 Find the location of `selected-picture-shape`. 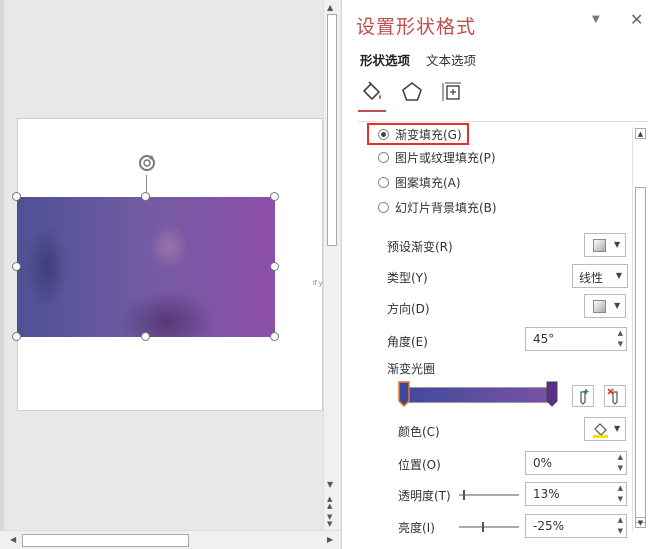

selected-picture-shape is located at coordinates (146, 267).